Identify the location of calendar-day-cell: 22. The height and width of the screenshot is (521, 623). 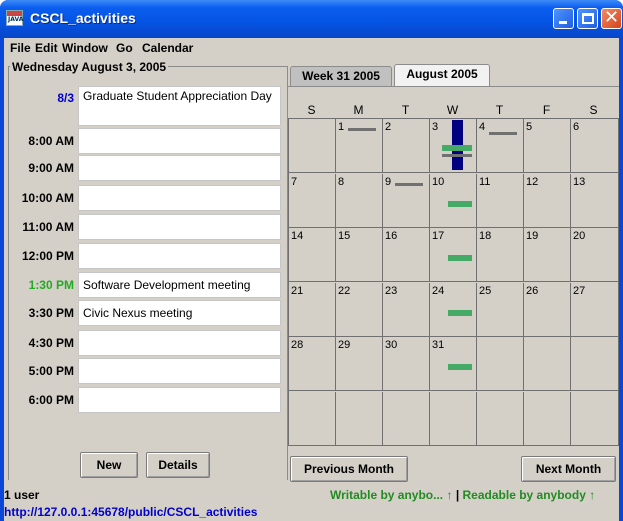
(359, 310).